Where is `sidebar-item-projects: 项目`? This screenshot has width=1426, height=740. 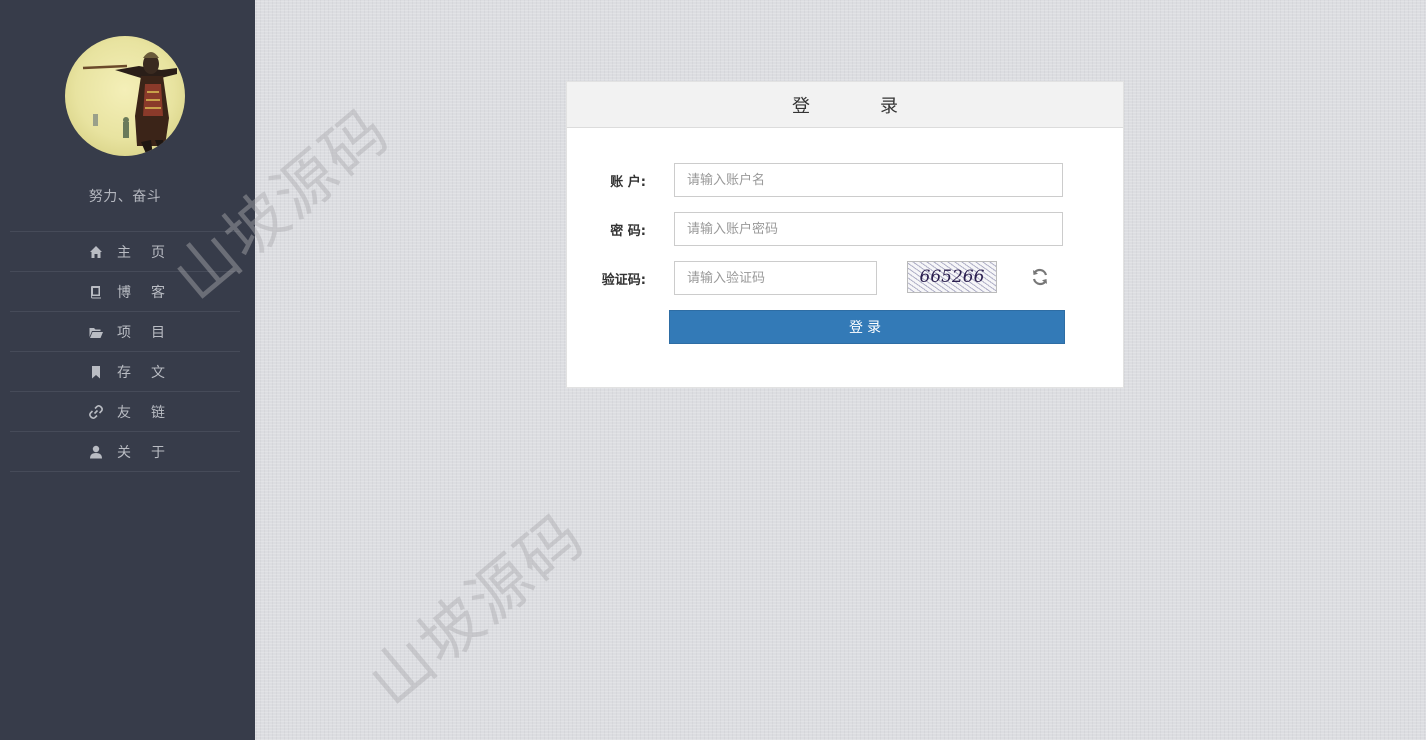
sidebar-item-projects: 项目 is located at coordinates (125, 332).